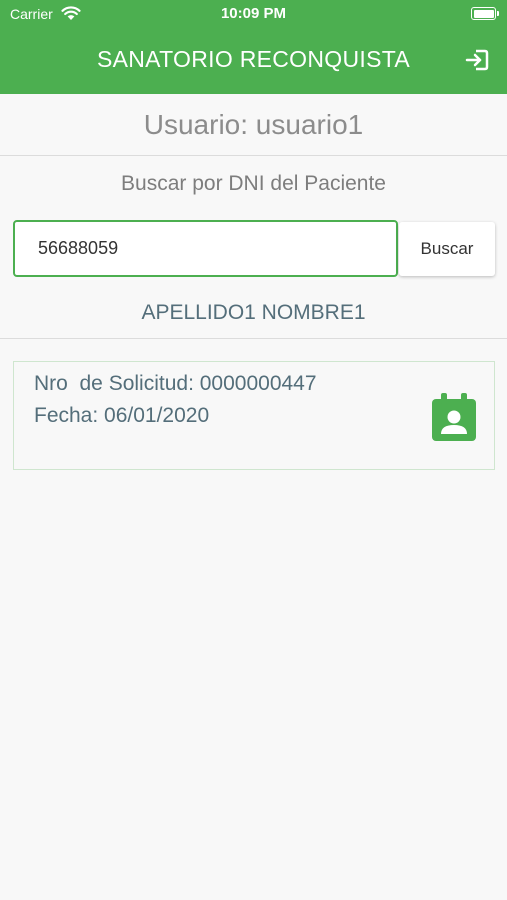  What do you see at coordinates (447, 249) in the screenshot?
I see `search-button: Buscar` at bounding box center [447, 249].